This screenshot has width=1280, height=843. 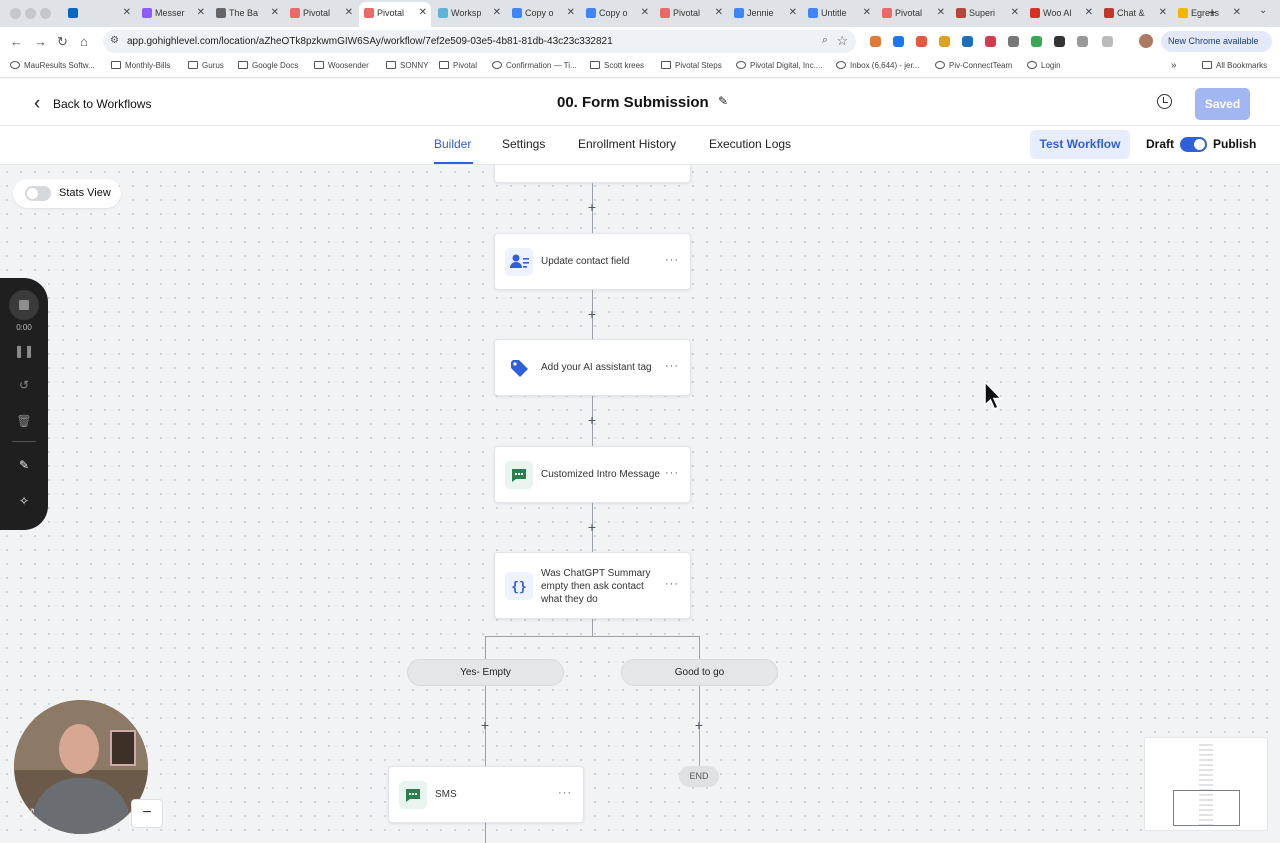 I want to click on workflow-title: 00. Form Submission, so click(x=633, y=102).